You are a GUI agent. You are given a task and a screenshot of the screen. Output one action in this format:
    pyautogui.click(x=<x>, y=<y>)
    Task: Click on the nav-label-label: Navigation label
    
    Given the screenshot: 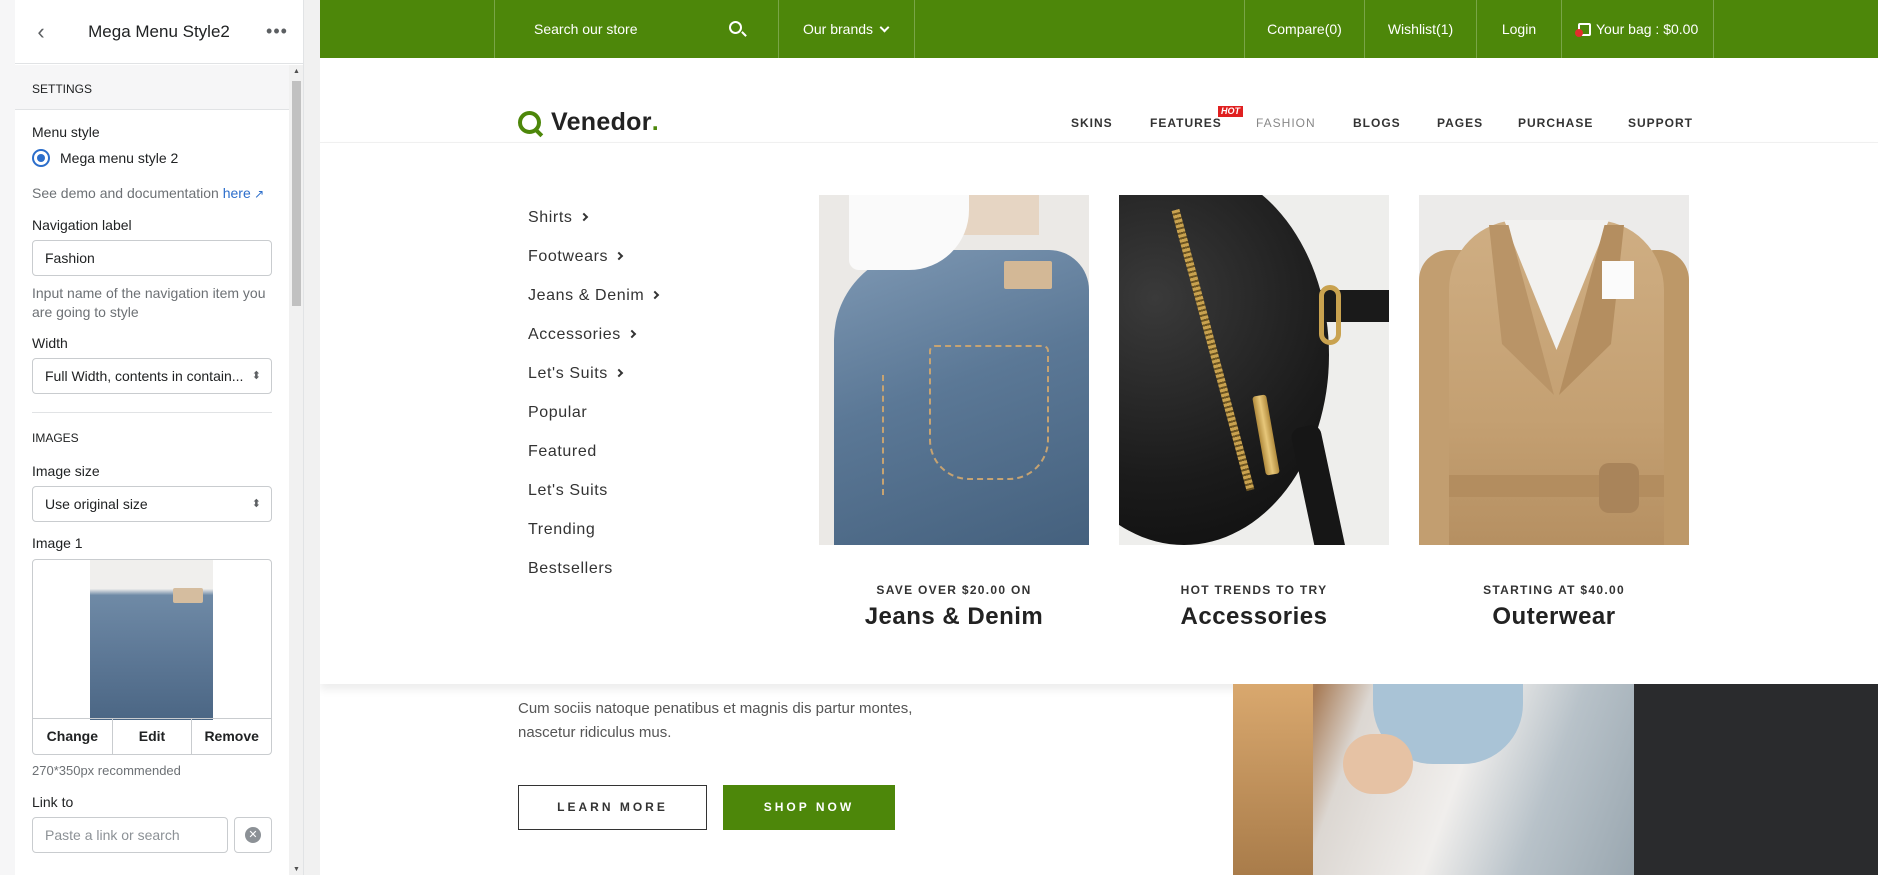 What is the action you would take?
    pyautogui.click(x=82, y=225)
    